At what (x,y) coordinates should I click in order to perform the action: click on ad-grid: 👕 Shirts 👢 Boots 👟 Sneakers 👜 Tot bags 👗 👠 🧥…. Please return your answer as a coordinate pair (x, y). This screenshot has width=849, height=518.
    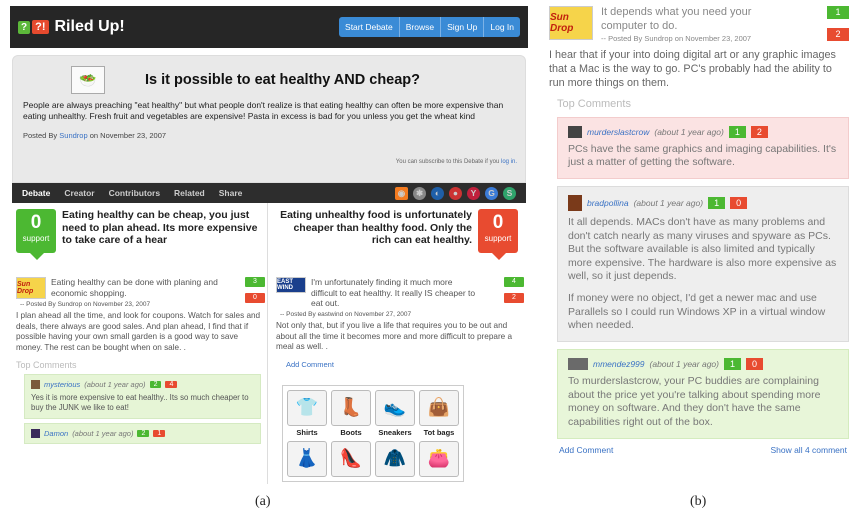
    Looking at the image, I should click on (373, 433).